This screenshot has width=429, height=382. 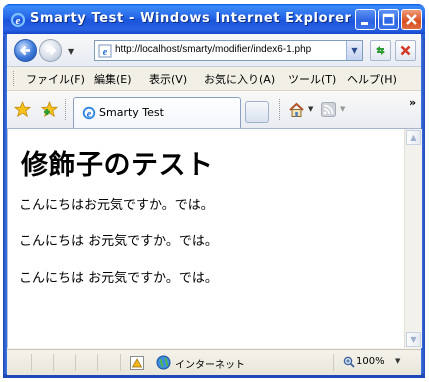 I want to click on back-button, so click(x=25, y=50).